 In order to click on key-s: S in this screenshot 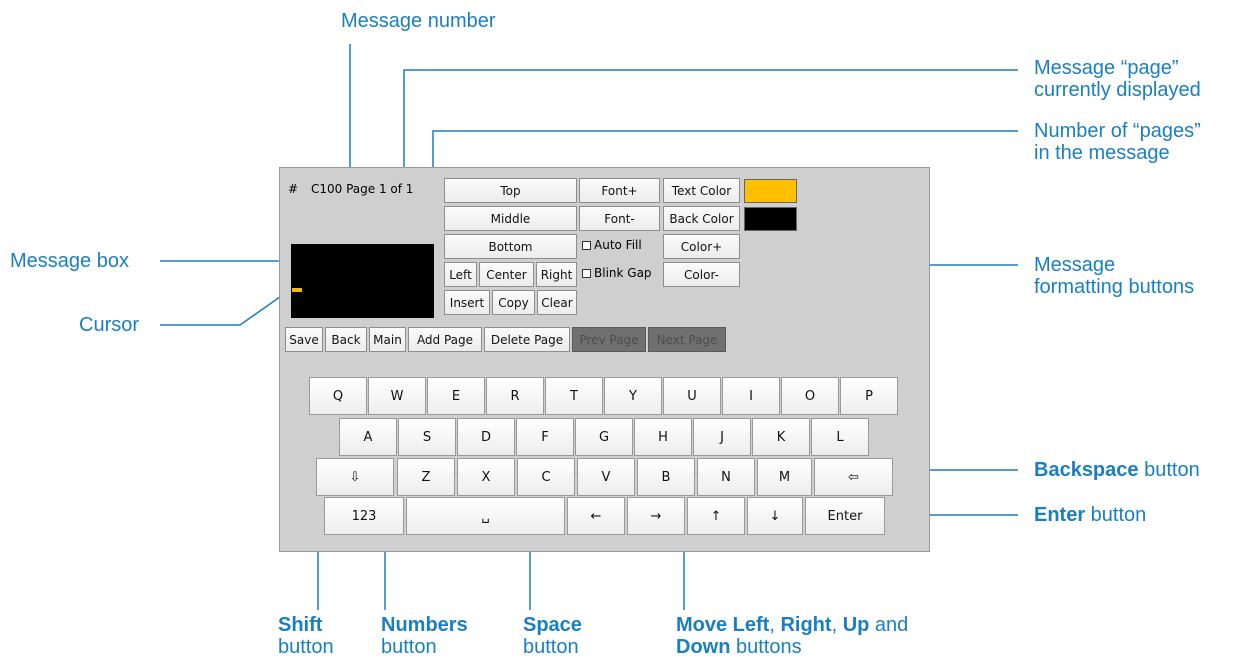, I will do `click(427, 437)`.